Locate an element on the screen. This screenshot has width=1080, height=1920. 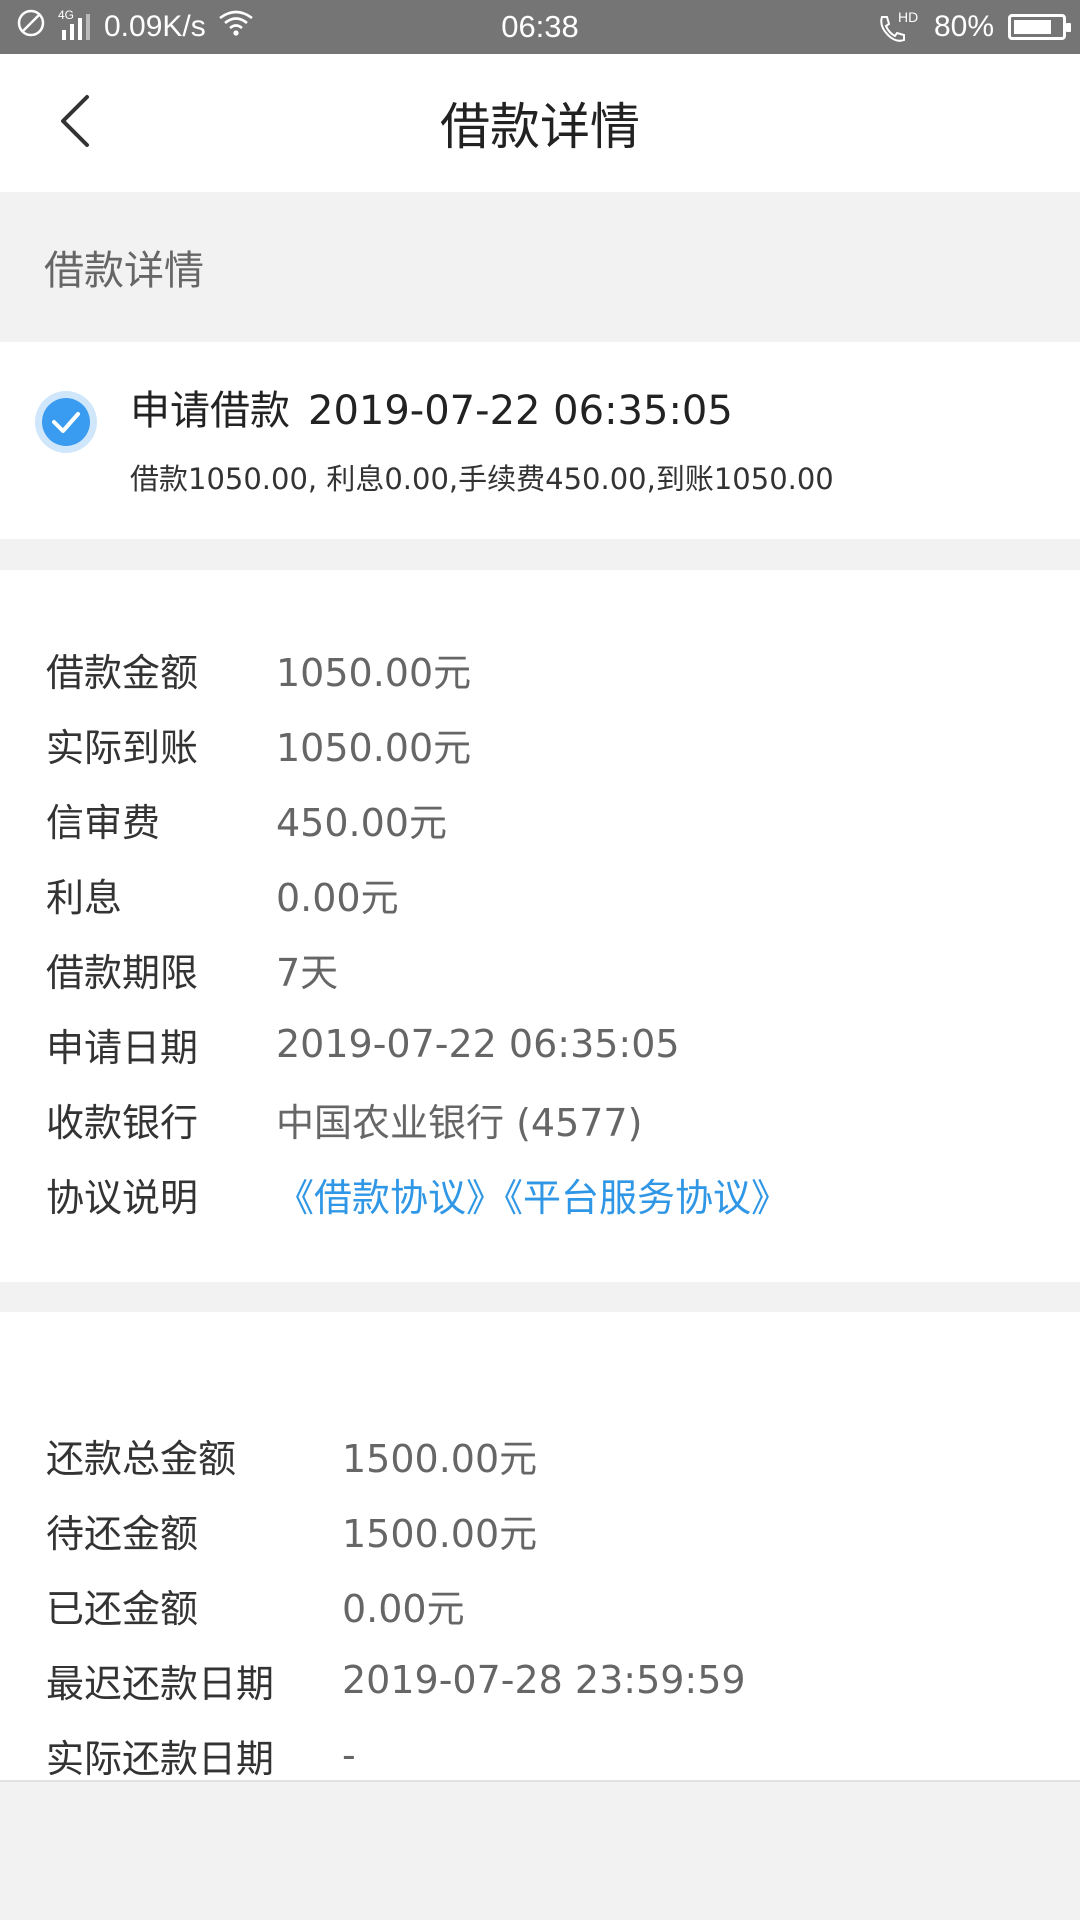
back-button is located at coordinates (75, 123).